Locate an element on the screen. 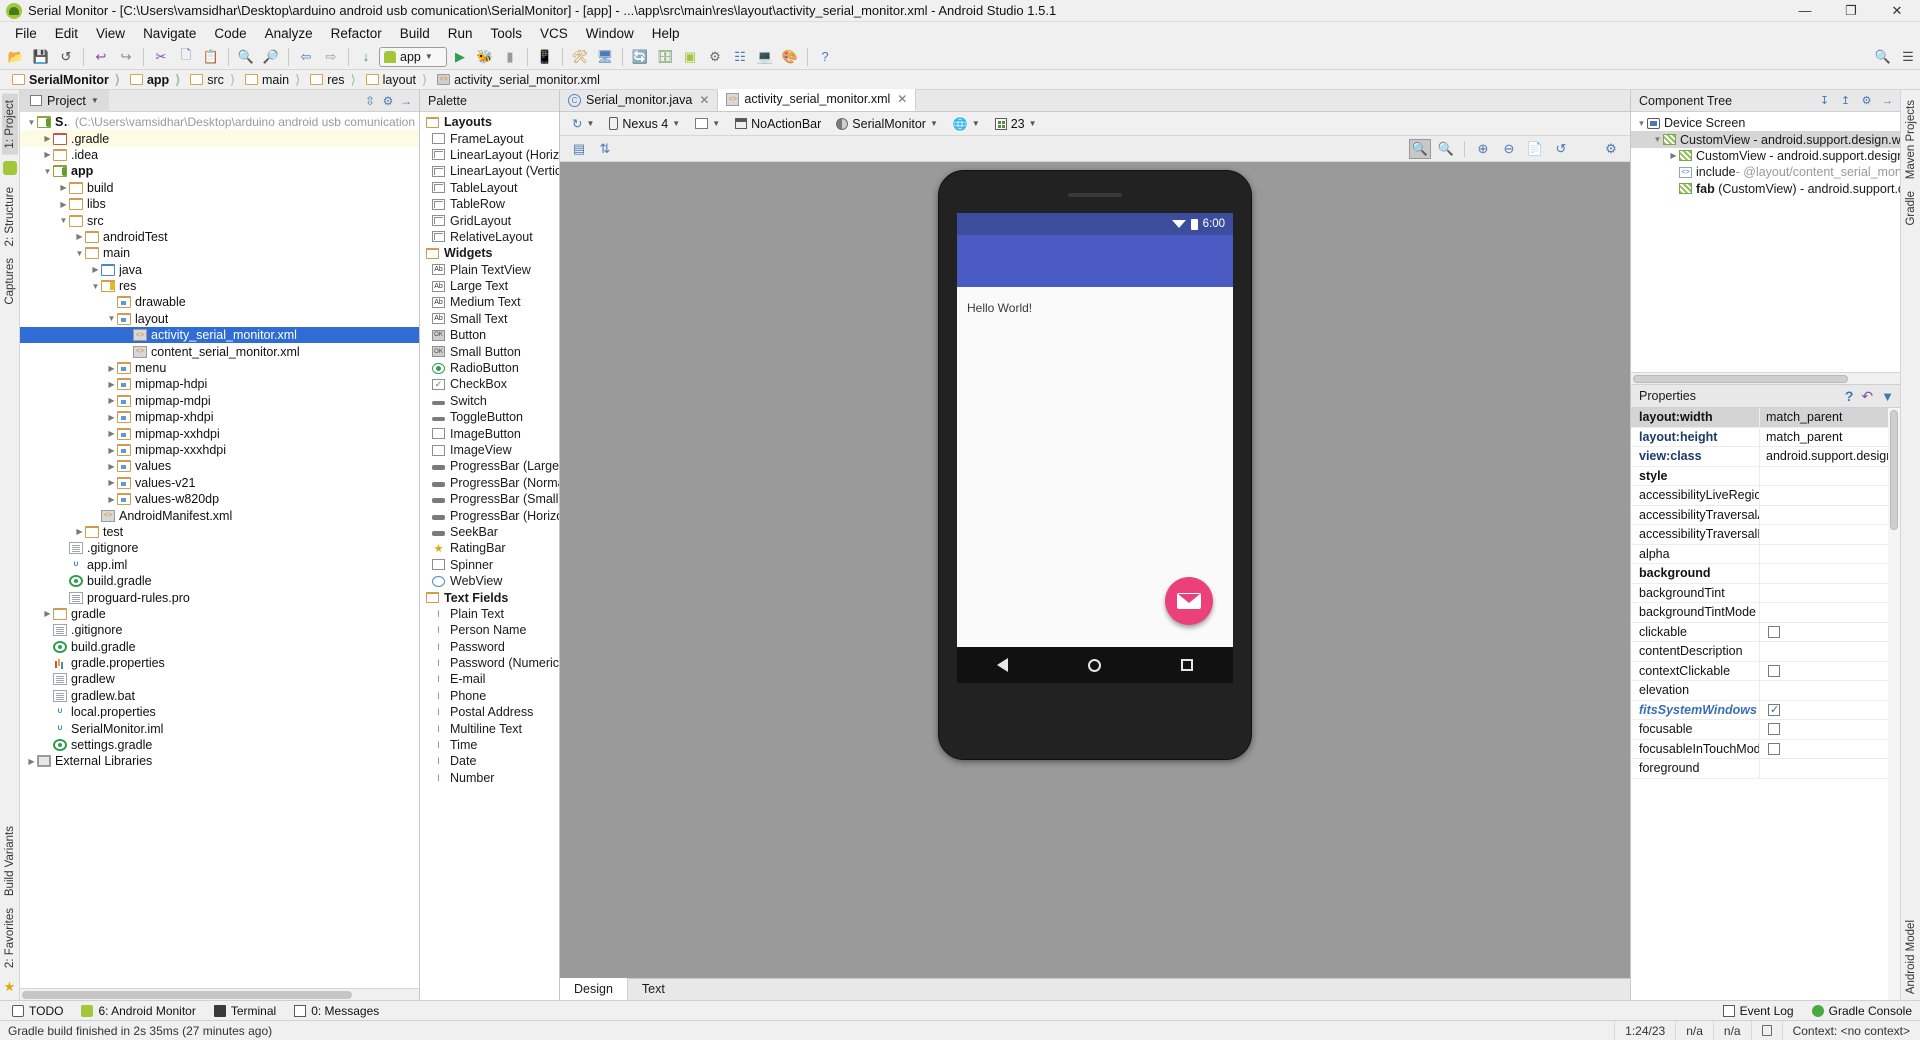  tree-row: menu is located at coordinates (219, 368).